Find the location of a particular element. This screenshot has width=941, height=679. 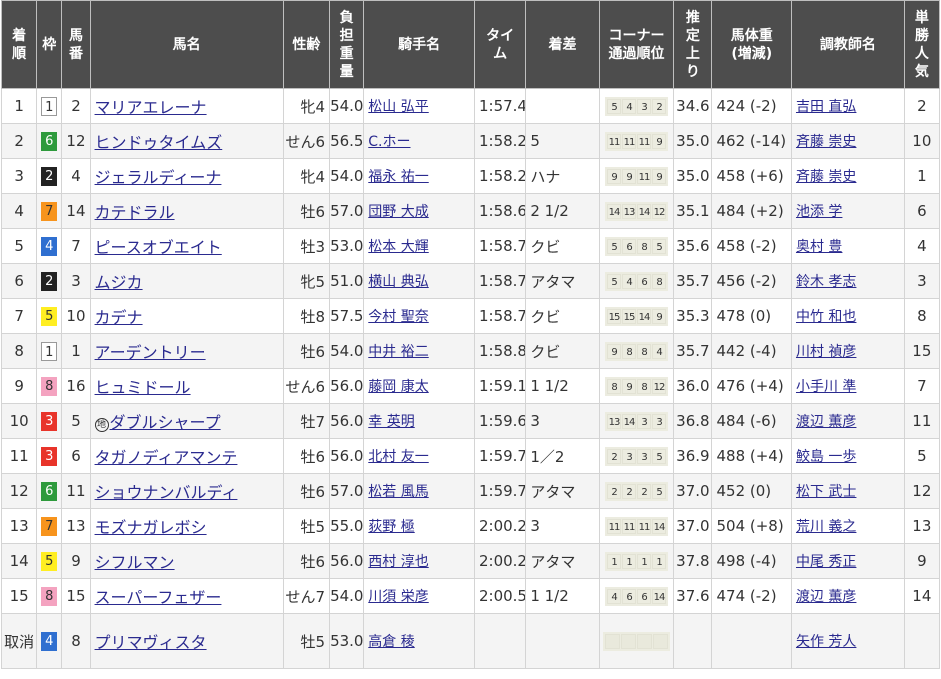

jockey-name-link: 松山 弘平 is located at coordinates (398, 107).